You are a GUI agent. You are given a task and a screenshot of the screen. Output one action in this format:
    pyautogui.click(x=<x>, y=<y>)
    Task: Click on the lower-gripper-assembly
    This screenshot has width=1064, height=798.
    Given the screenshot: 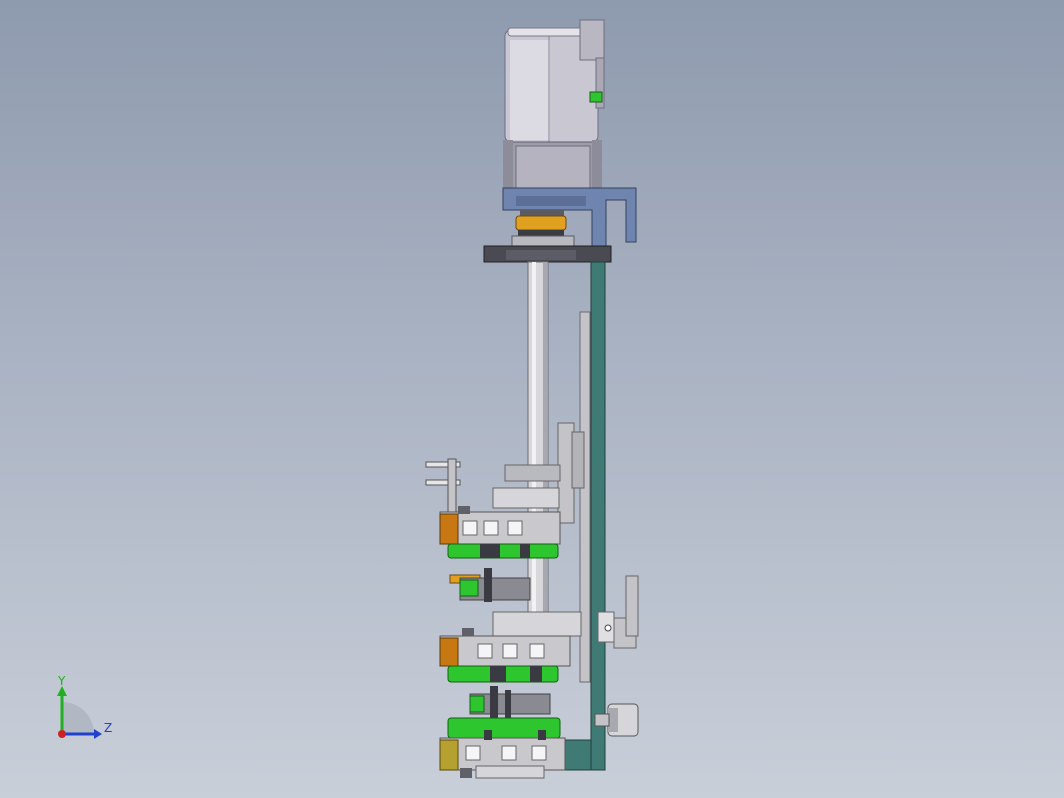 What is the action you would take?
    pyautogui.click(x=502, y=748)
    